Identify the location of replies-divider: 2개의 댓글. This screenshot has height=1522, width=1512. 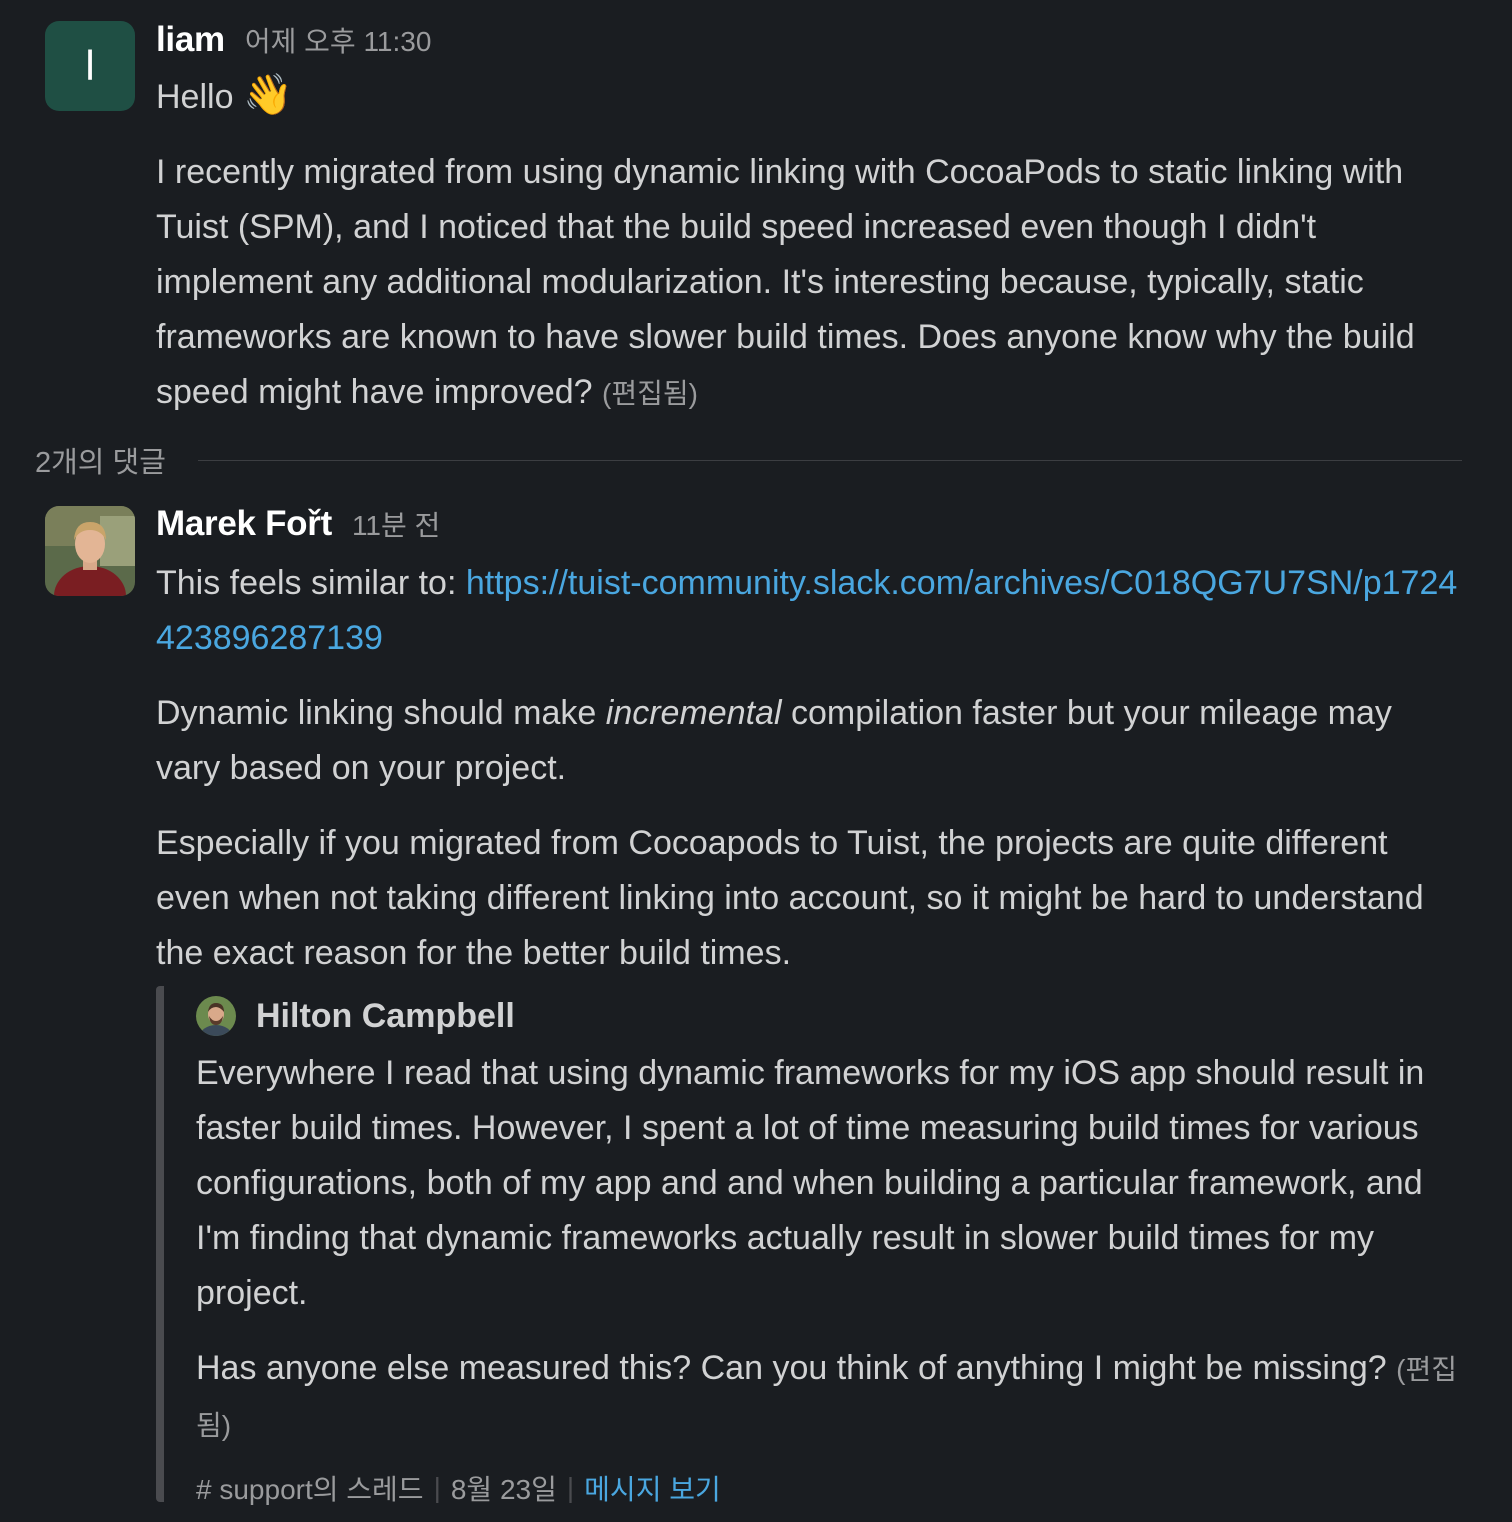
(748, 460).